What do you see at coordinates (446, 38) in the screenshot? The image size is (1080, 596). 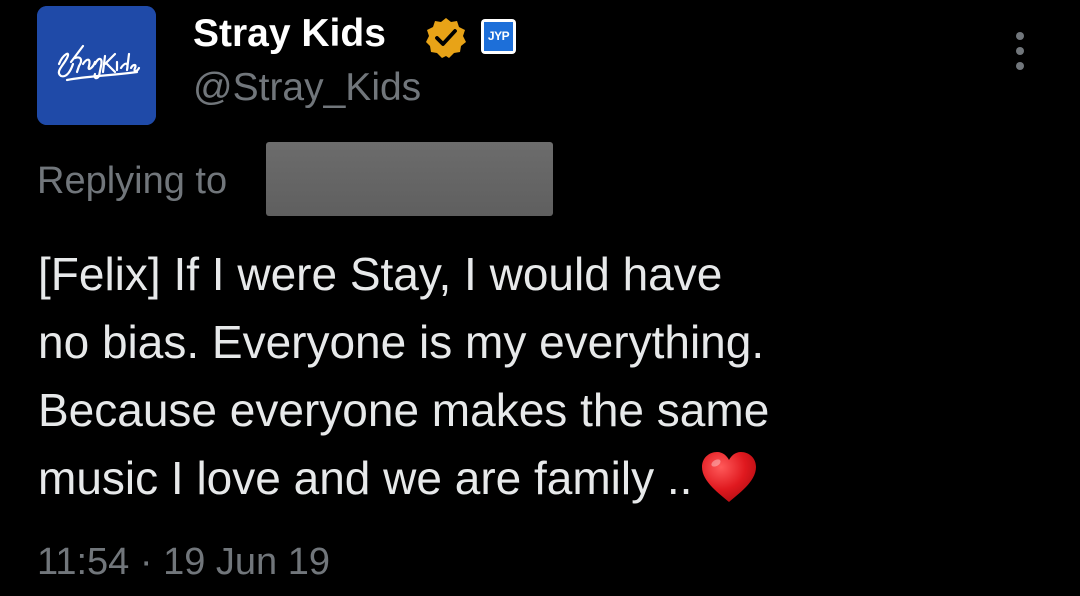 I see `verified-badge-icon` at bounding box center [446, 38].